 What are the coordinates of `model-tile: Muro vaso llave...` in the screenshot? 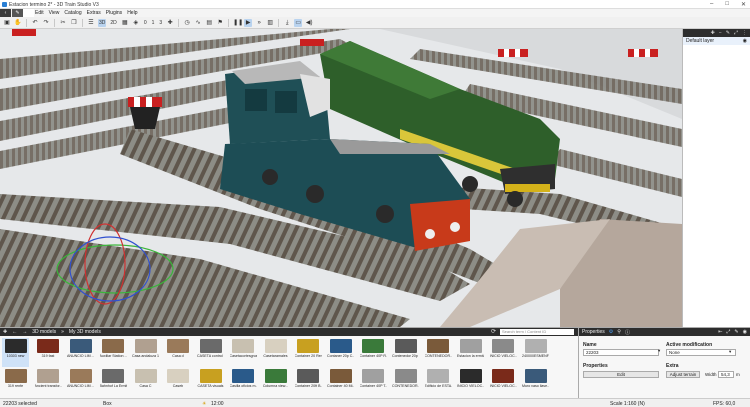 It's located at (535, 382).